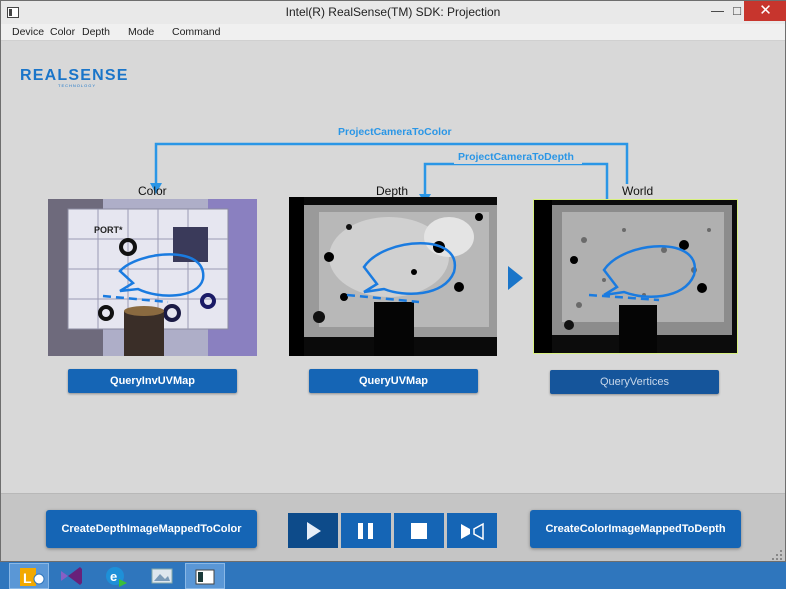 The height and width of the screenshot is (589, 786). What do you see at coordinates (151, 529) in the screenshot?
I see `create-depth-image-mapped-to-color-button: CreateDepthImageMappedToColor` at bounding box center [151, 529].